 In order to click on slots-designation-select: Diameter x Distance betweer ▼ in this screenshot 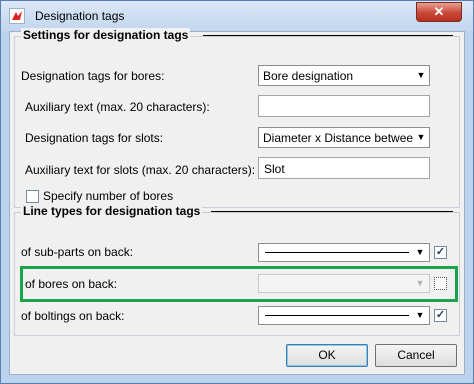, I will do `click(344, 137)`.